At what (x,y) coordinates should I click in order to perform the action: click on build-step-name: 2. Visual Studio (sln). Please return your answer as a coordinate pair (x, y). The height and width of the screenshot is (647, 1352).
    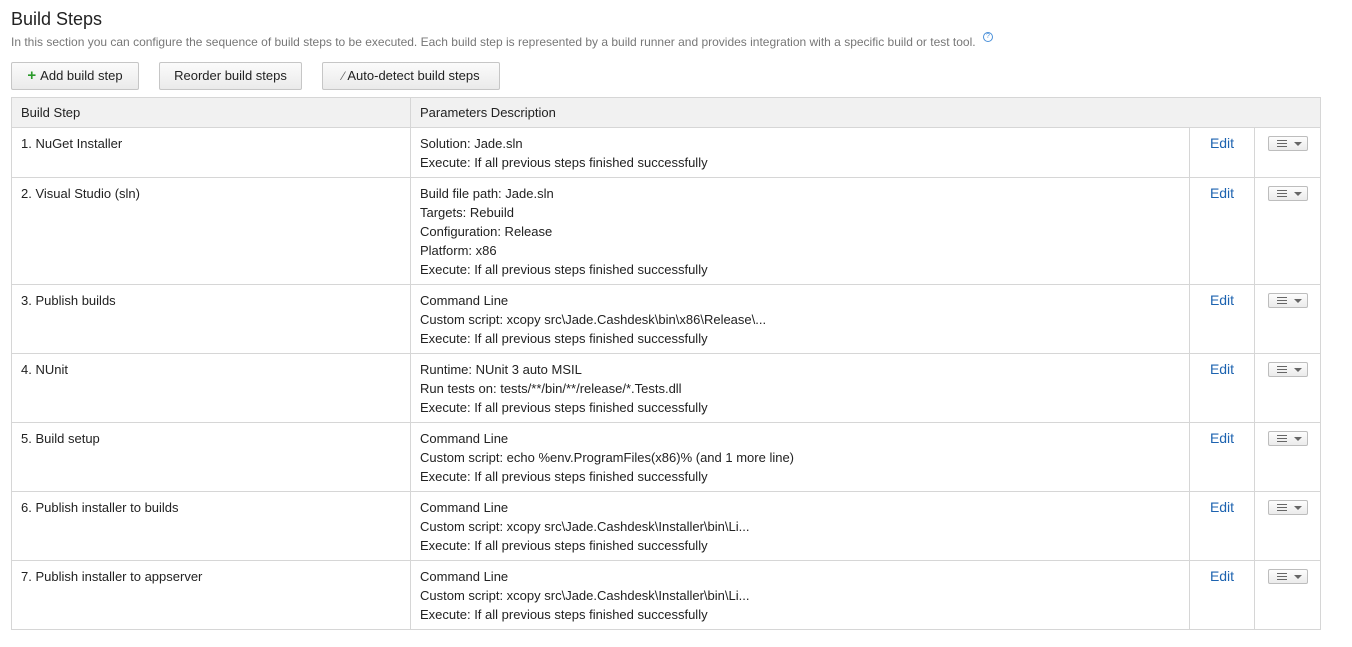
    Looking at the image, I should click on (211, 231).